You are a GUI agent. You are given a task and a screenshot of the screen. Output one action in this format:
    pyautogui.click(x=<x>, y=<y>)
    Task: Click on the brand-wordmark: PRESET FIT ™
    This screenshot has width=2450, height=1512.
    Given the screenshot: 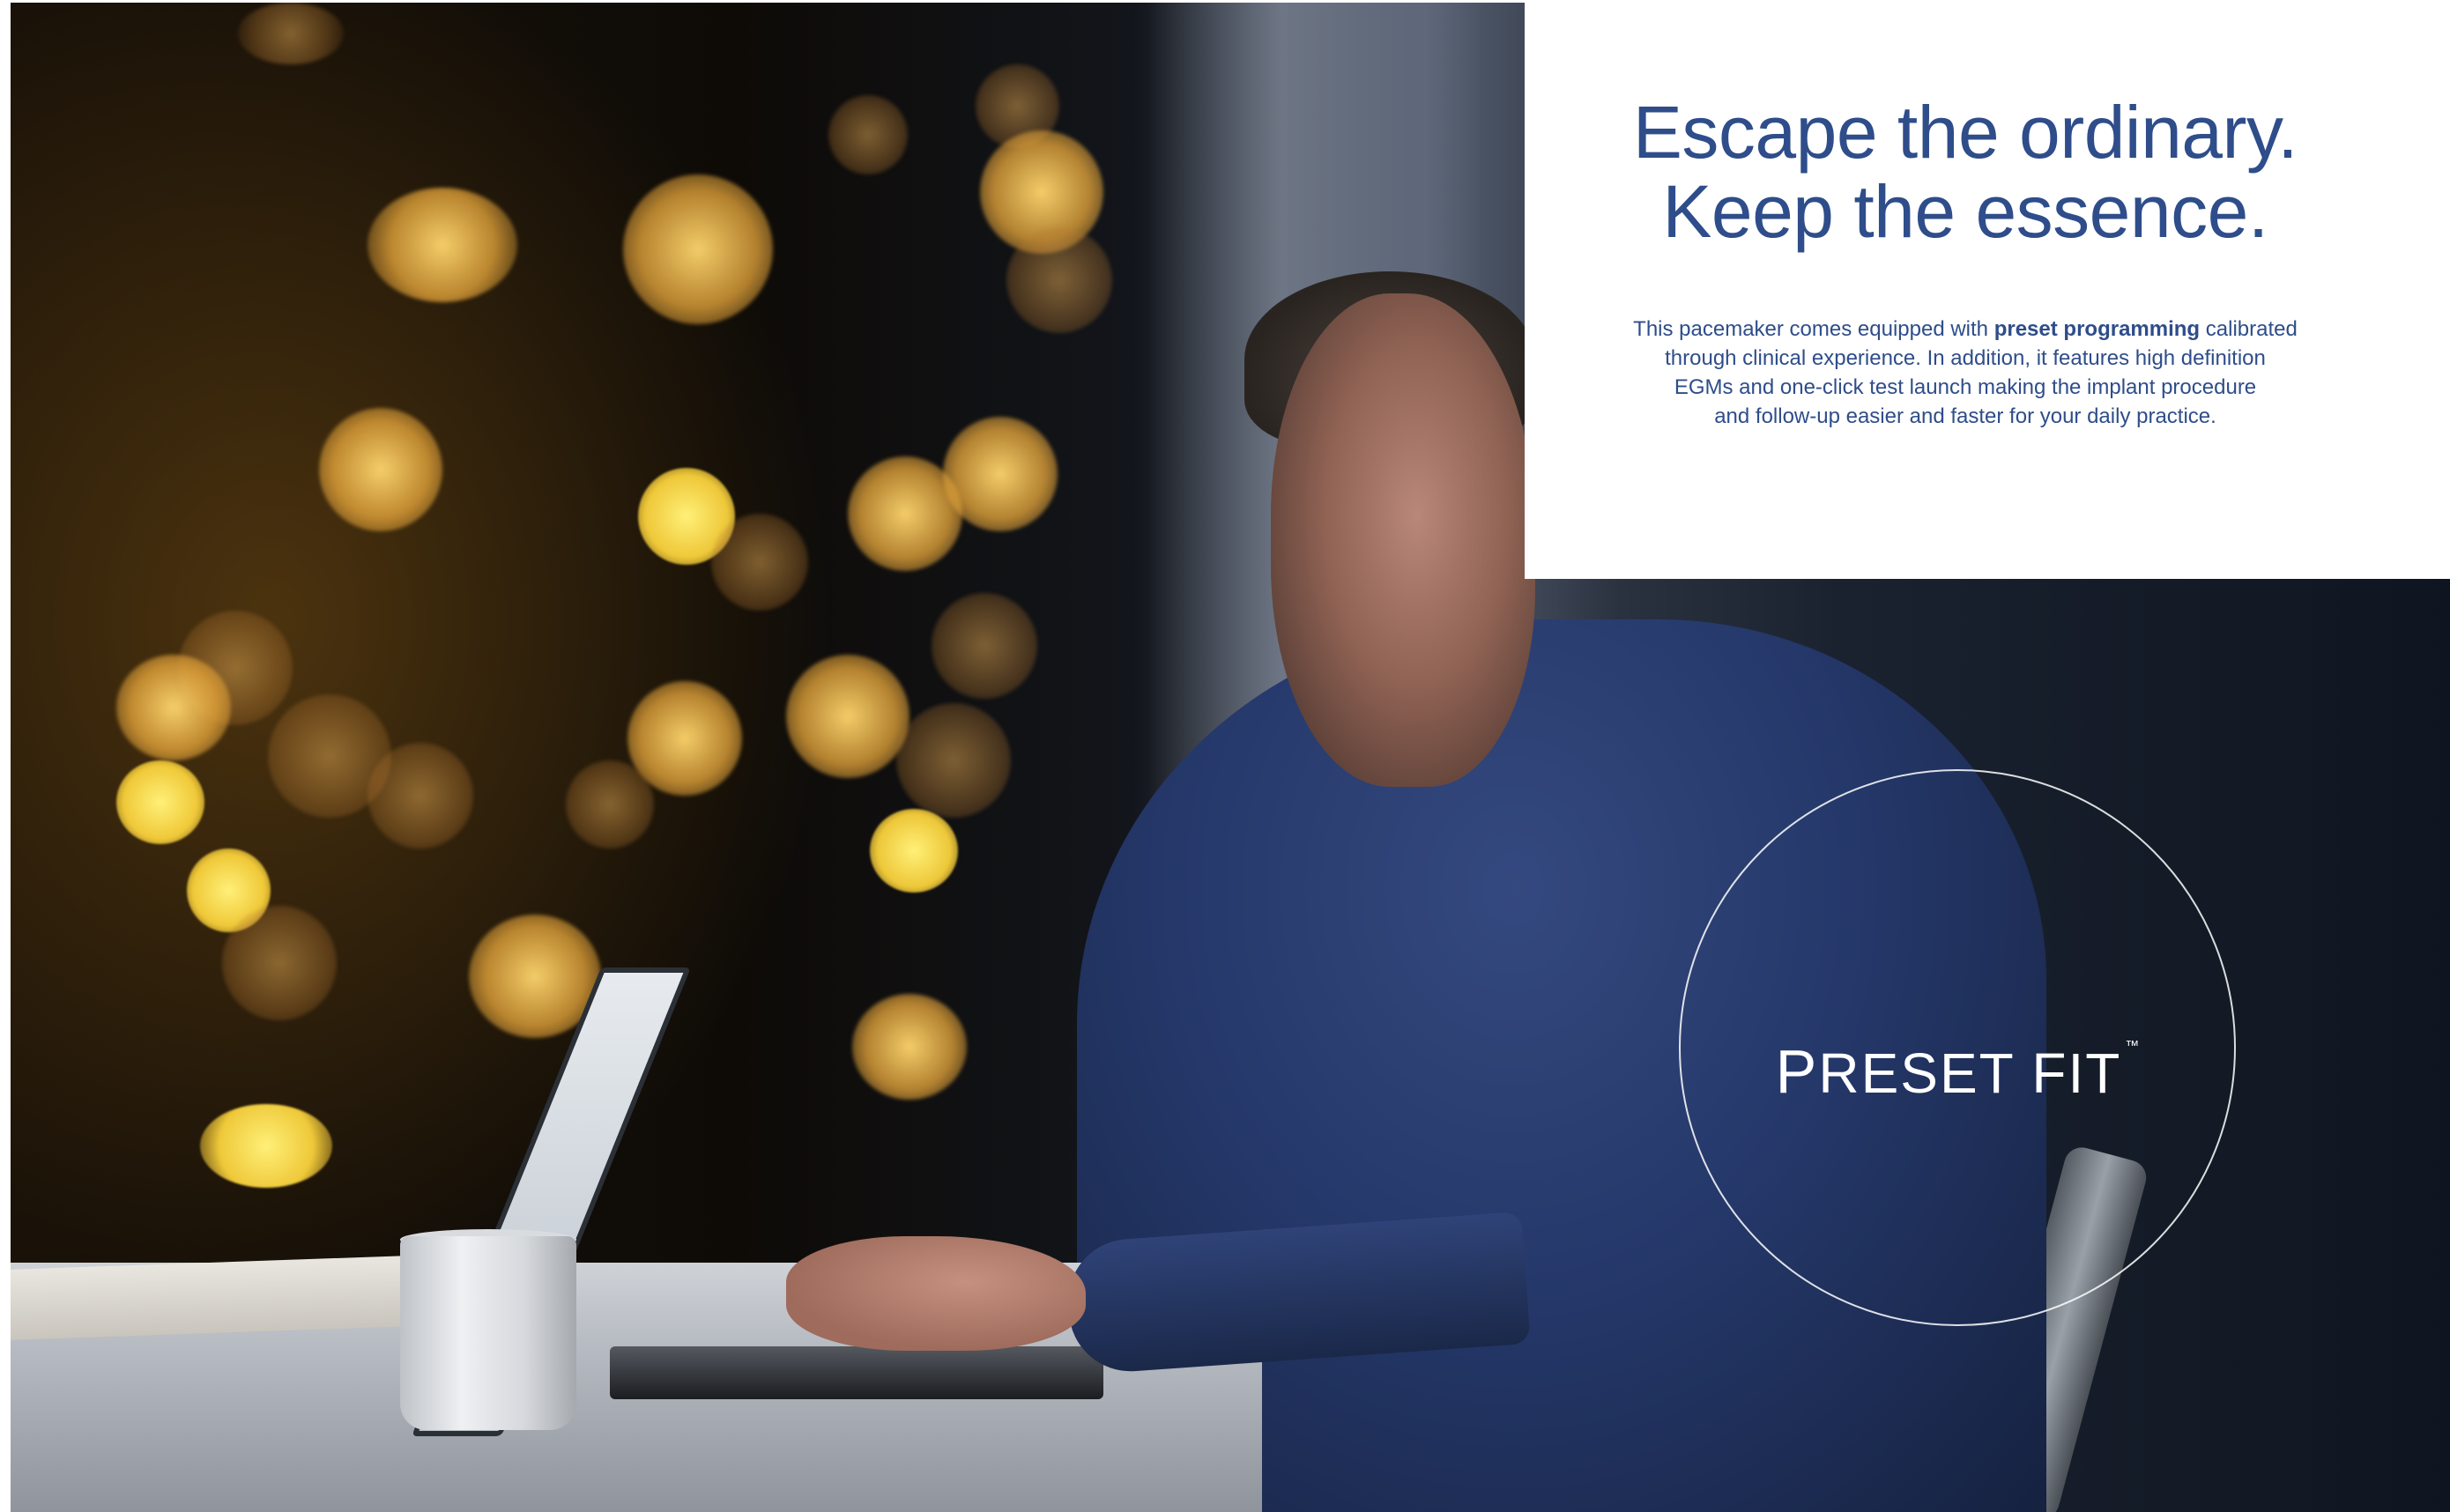 What is the action you would take?
    pyautogui.click(x=1957, y=1059)
    